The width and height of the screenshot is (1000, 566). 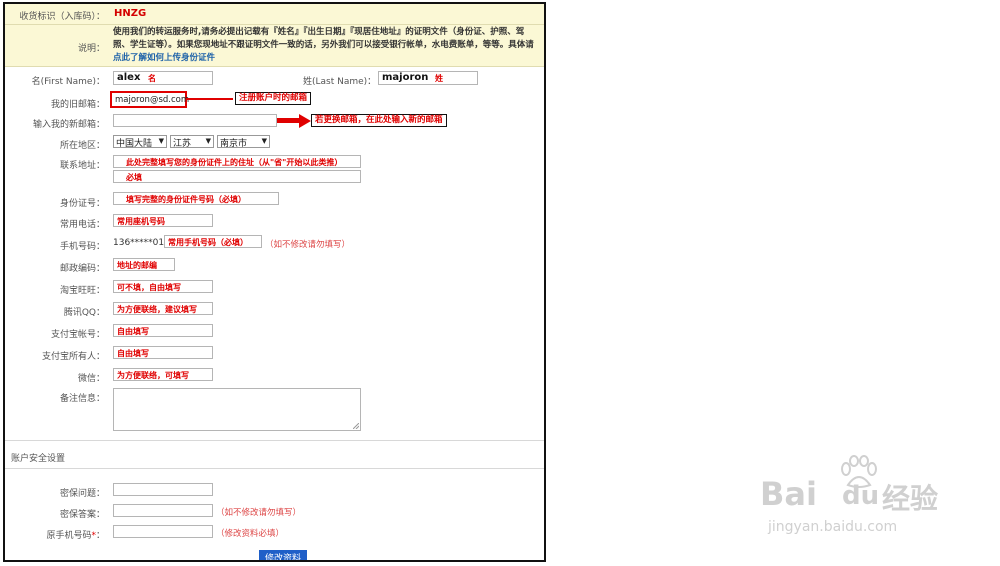 I want to click on last-name-value: majoron, so click(x=405, y=77).